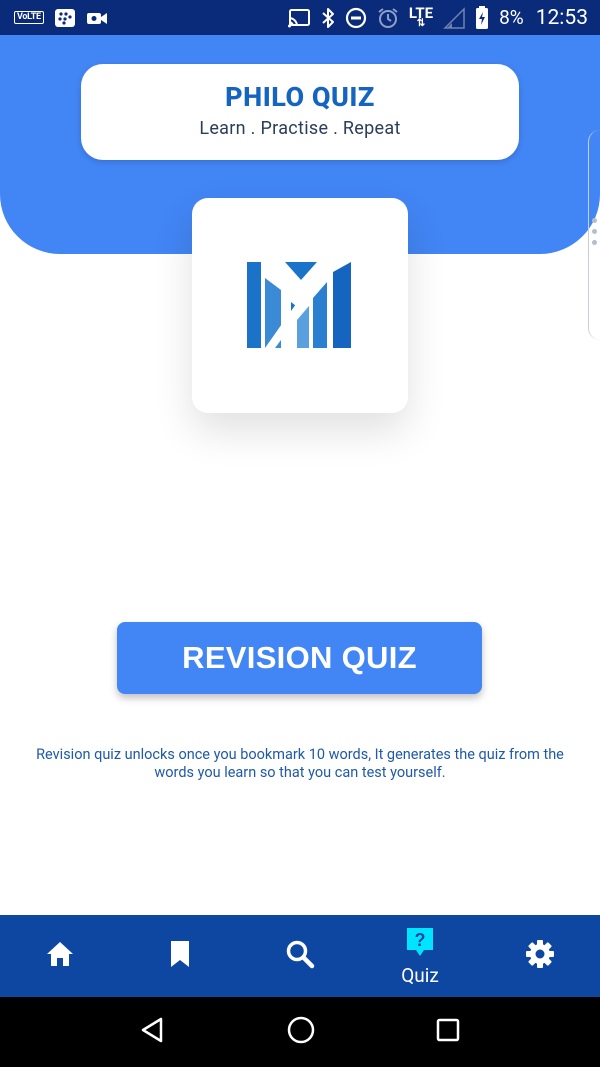 Image resolution: width=600 pixels, height=1067 pixels. I want to click on nav-item-home, so click(60, 956).